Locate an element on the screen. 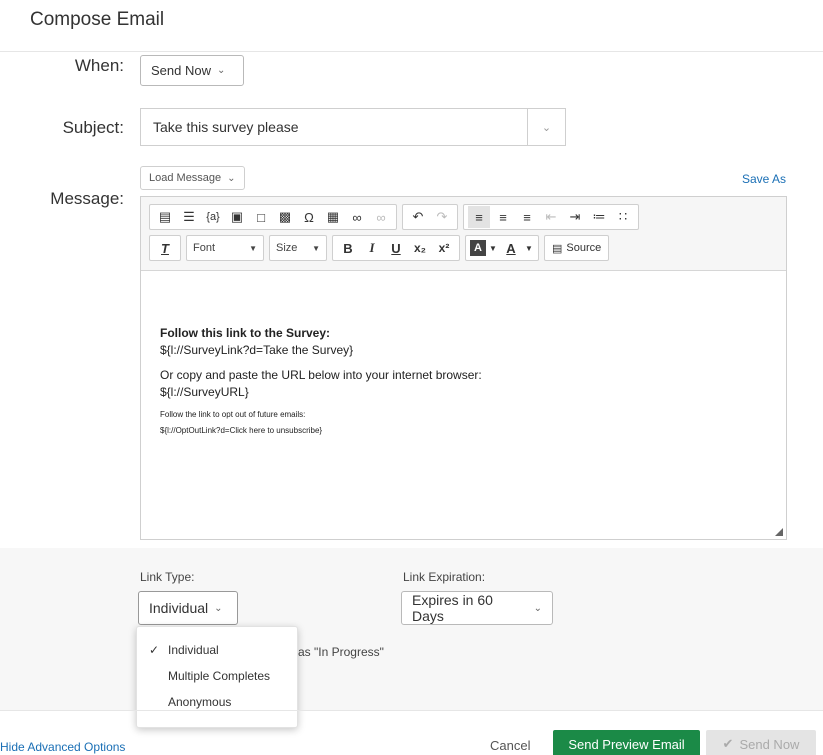  page-icon: □ is located at coordinates (261, 217).